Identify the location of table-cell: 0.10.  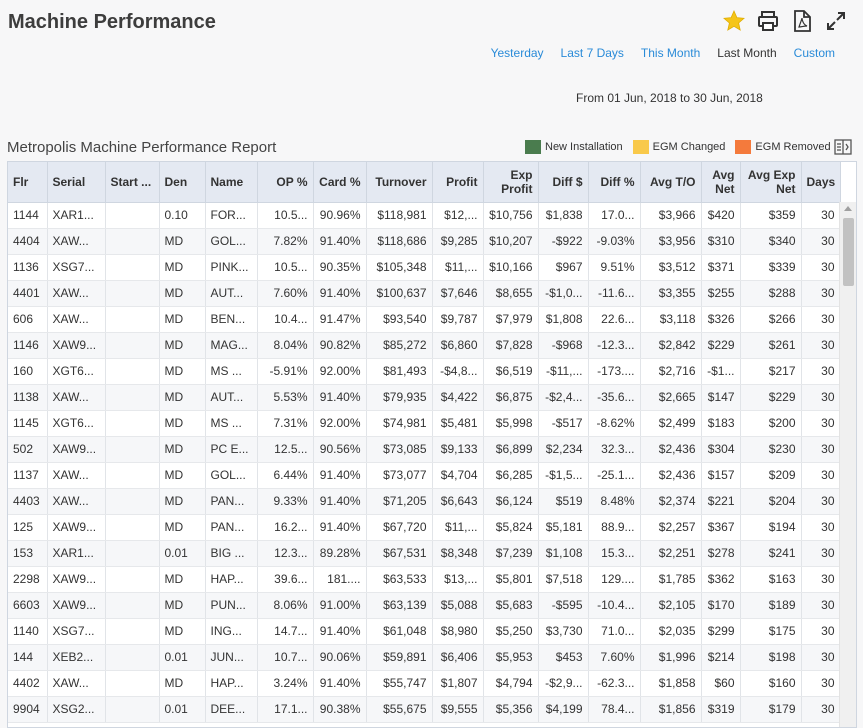
(182, 215).